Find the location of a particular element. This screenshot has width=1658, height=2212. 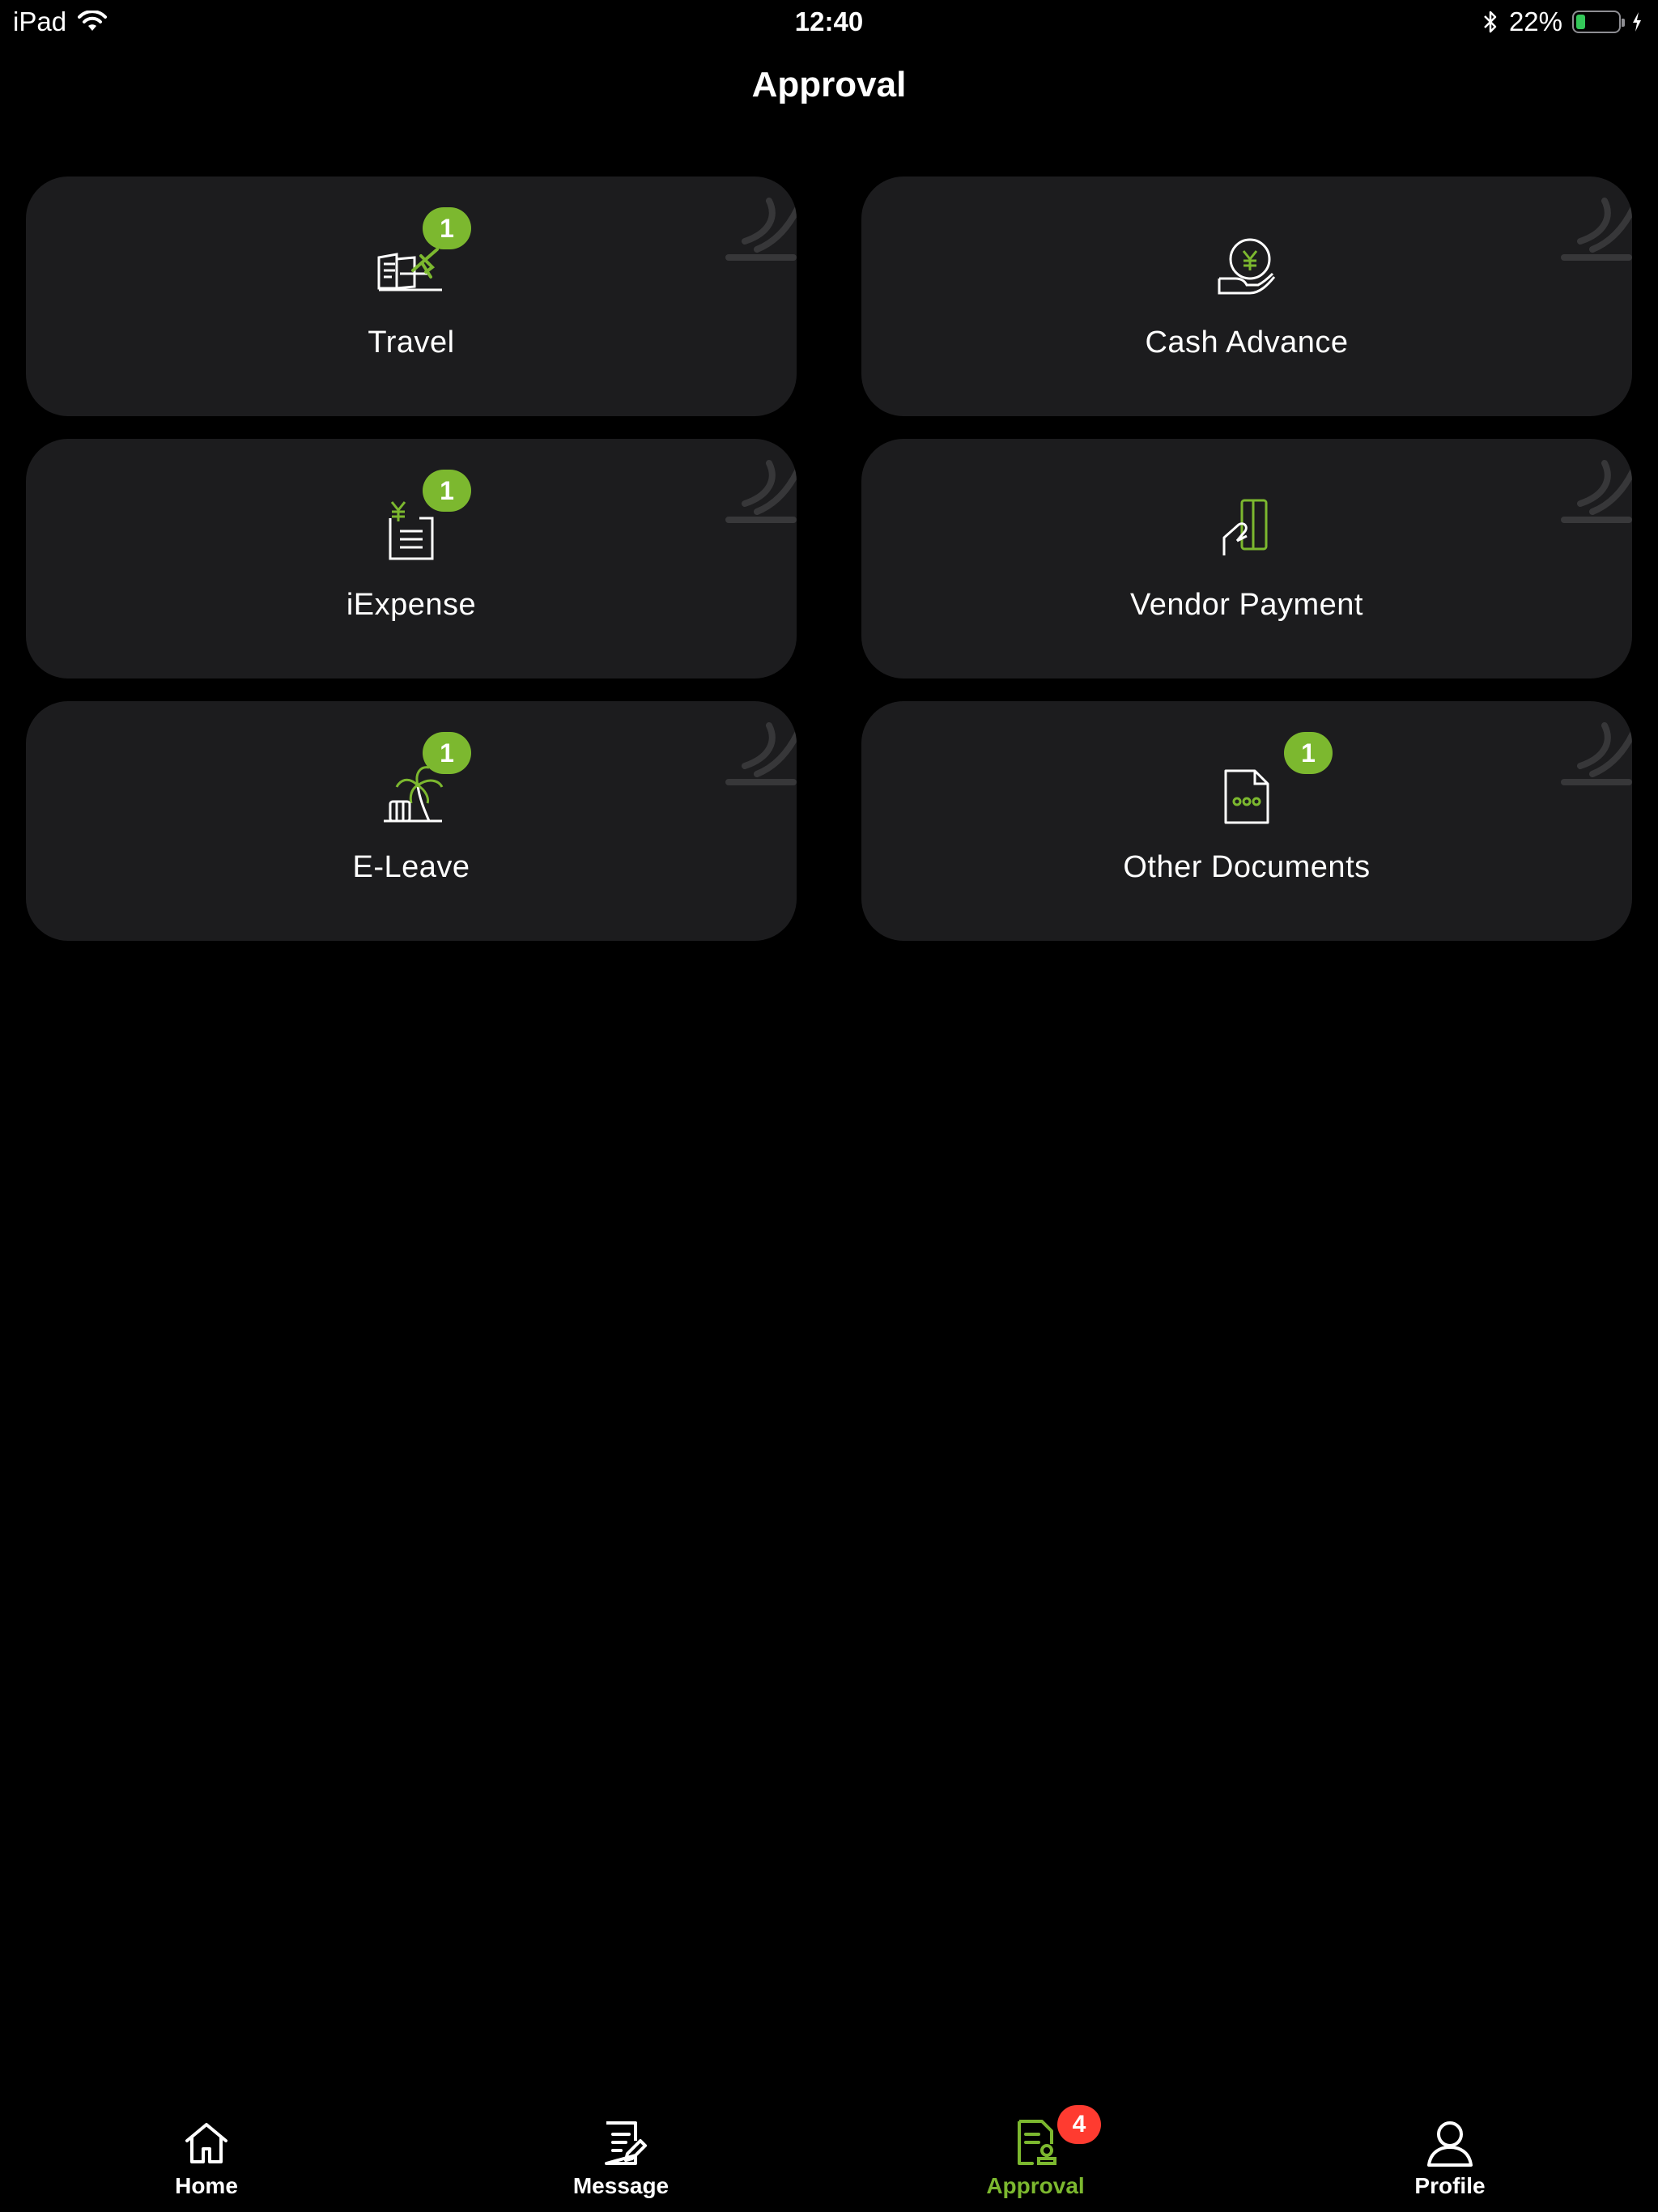

tab-label: Approval is located at coordinates (1035, 2185).